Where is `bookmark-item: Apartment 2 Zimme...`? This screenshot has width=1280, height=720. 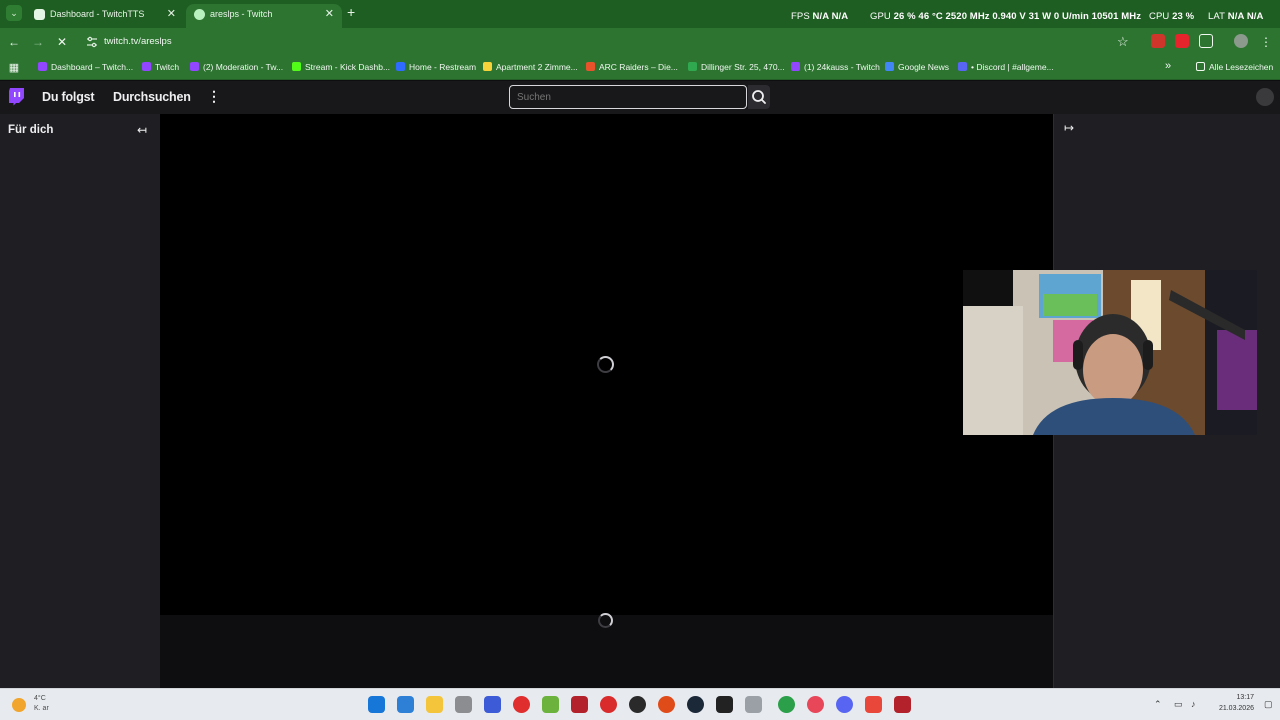 bookmark-item: Apartment 2 Zimme... is located at coordinates (530, 67).